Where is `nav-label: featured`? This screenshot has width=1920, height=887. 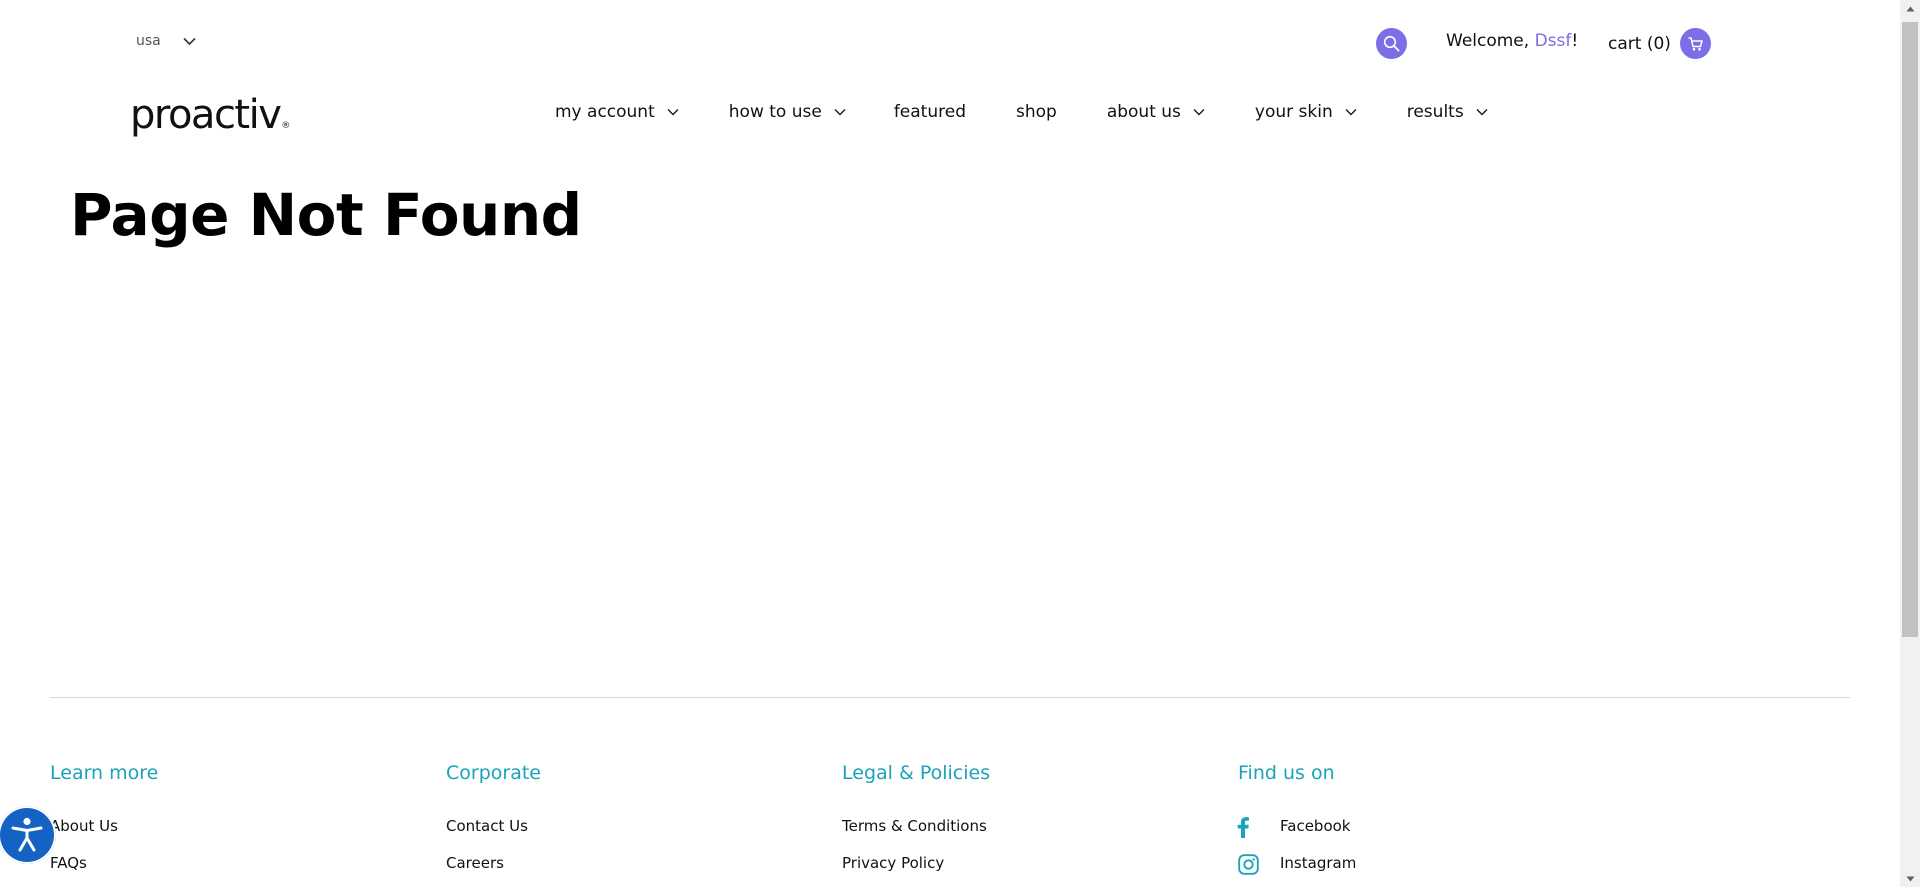
nav-label: featured is located at coordinates (929, 112).